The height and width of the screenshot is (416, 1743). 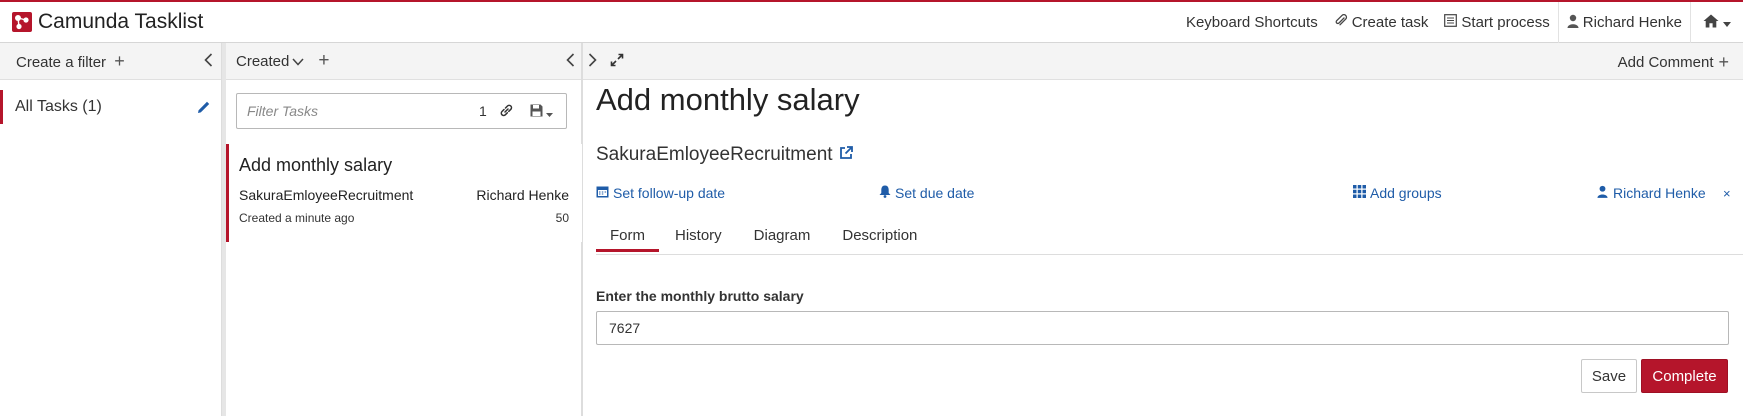 I want to click on add-groups-label: Add groups, so click(x=1406, y=193).